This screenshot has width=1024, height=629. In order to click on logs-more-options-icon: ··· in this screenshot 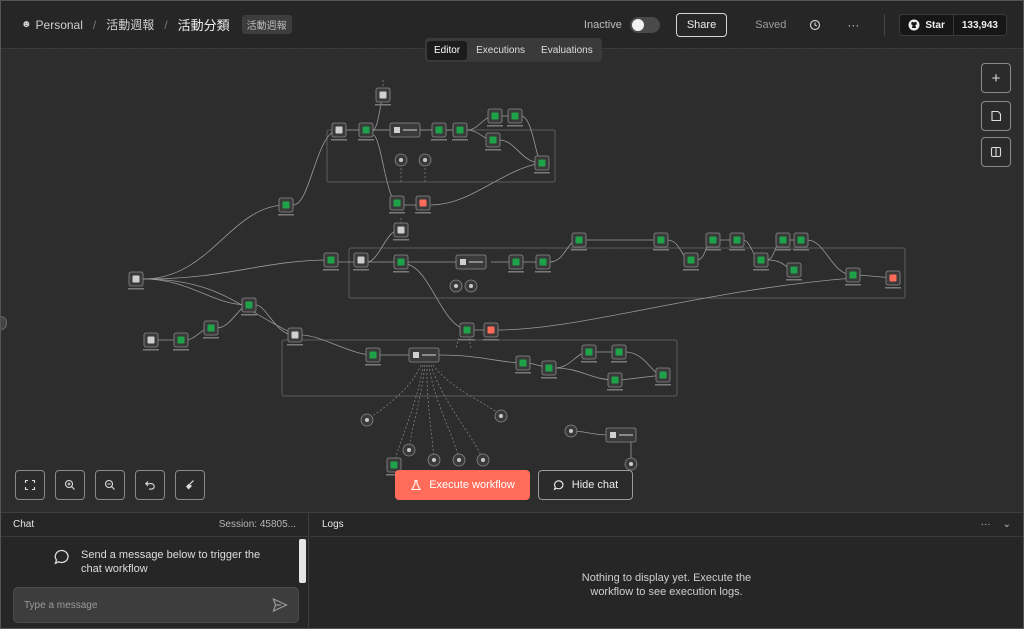, I will do `click(986, 524)`.